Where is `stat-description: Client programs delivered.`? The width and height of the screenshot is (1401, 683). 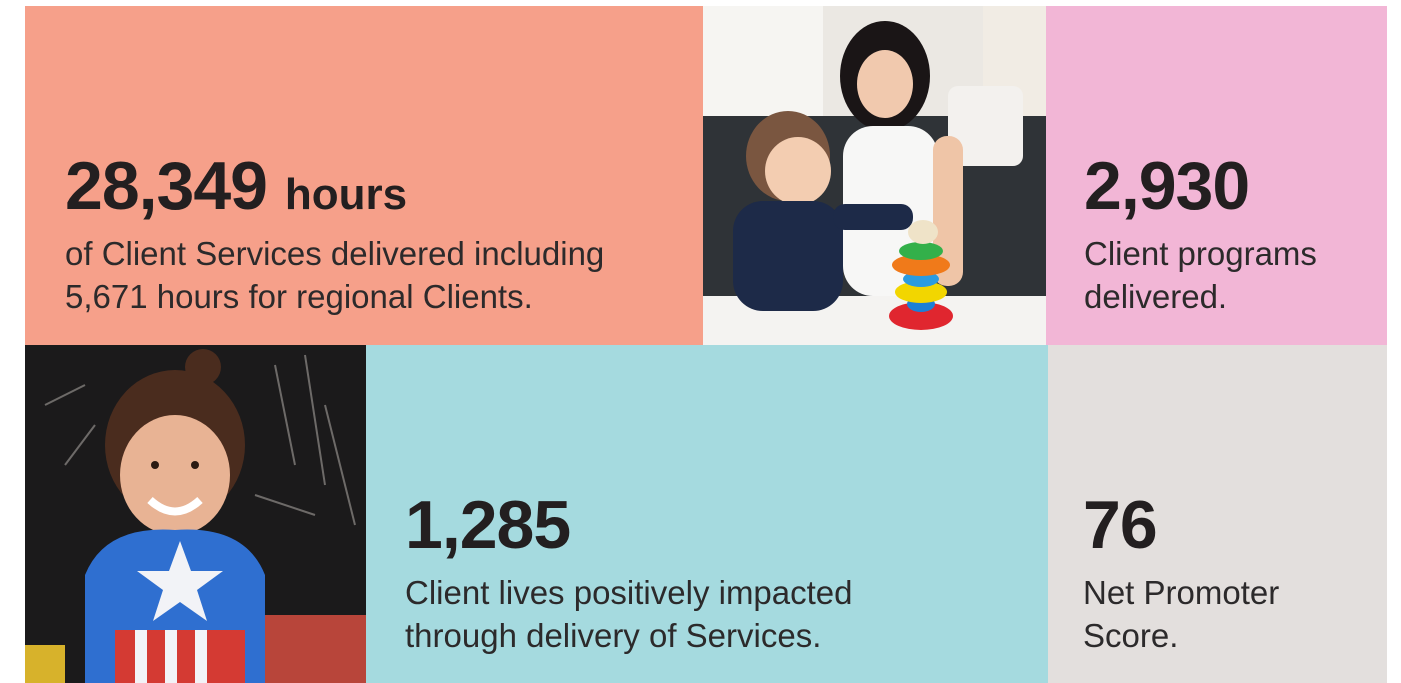 stat-description: Client programs delivered. is located at coordinates (1200, 275).